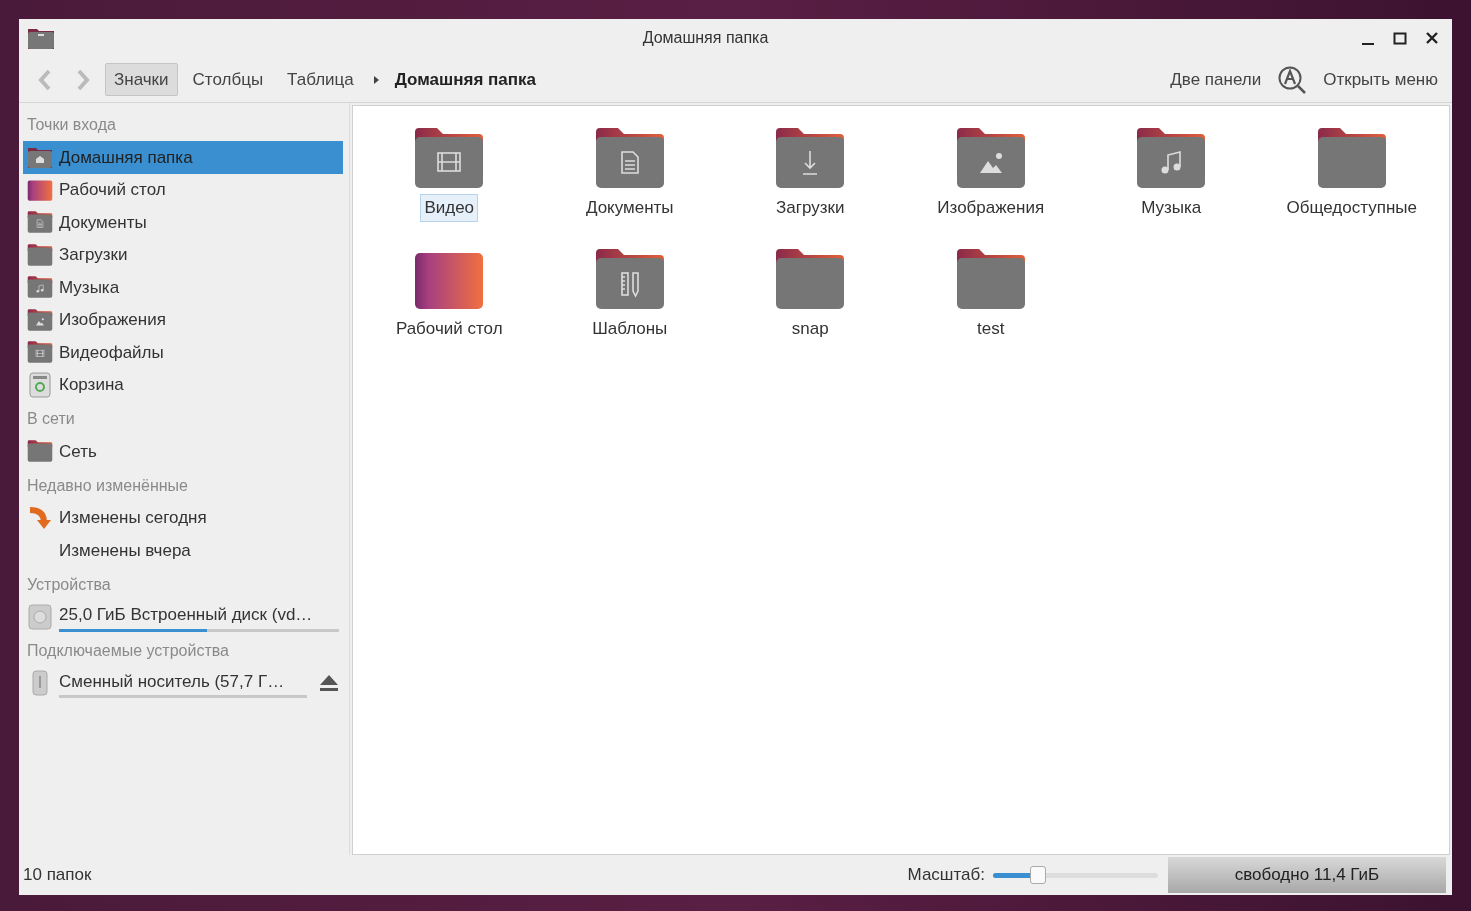 The image size is (1471, 911). Describe the element at coordinates (183, 352) in the screenshot. I see `sidebar-item: Видеофайлы` at that location.